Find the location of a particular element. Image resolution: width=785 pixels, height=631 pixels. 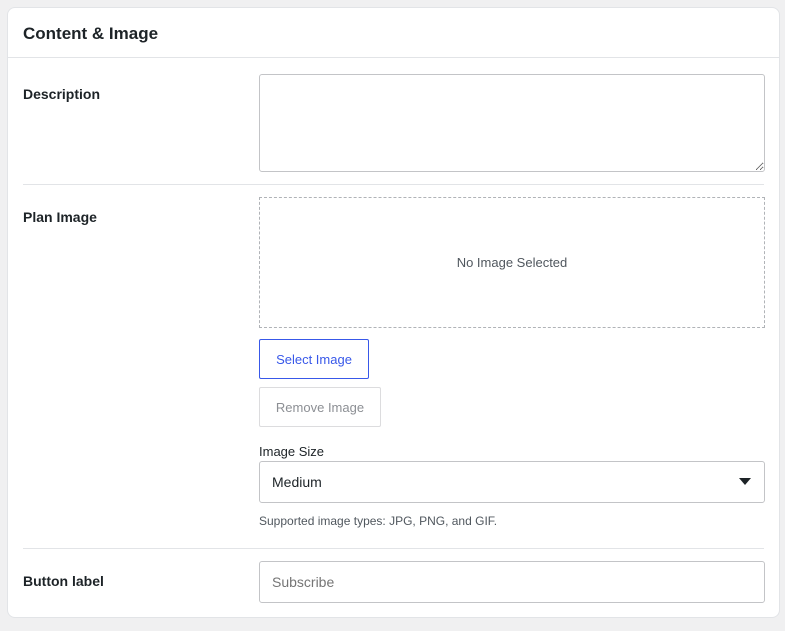

image-size-value: Medium is located at coordinates (297, 482).